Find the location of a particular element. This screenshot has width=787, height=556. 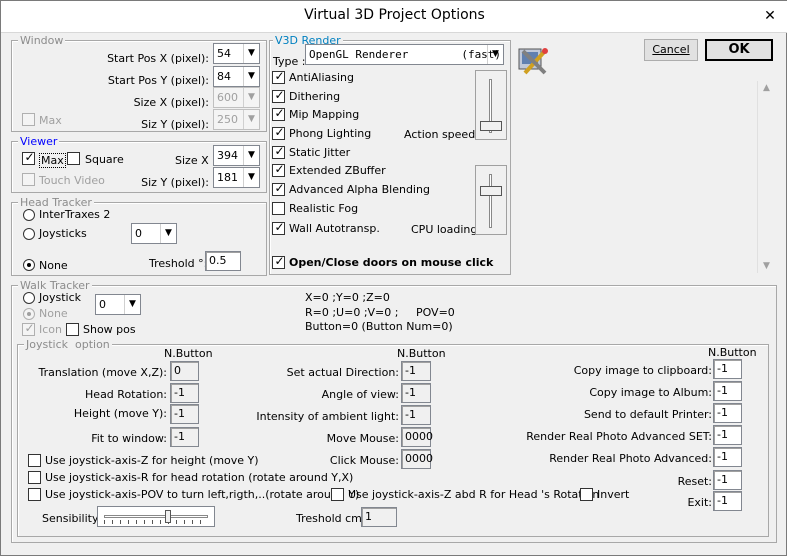

cpu-loading-slider is located at coordinates (491, 200).